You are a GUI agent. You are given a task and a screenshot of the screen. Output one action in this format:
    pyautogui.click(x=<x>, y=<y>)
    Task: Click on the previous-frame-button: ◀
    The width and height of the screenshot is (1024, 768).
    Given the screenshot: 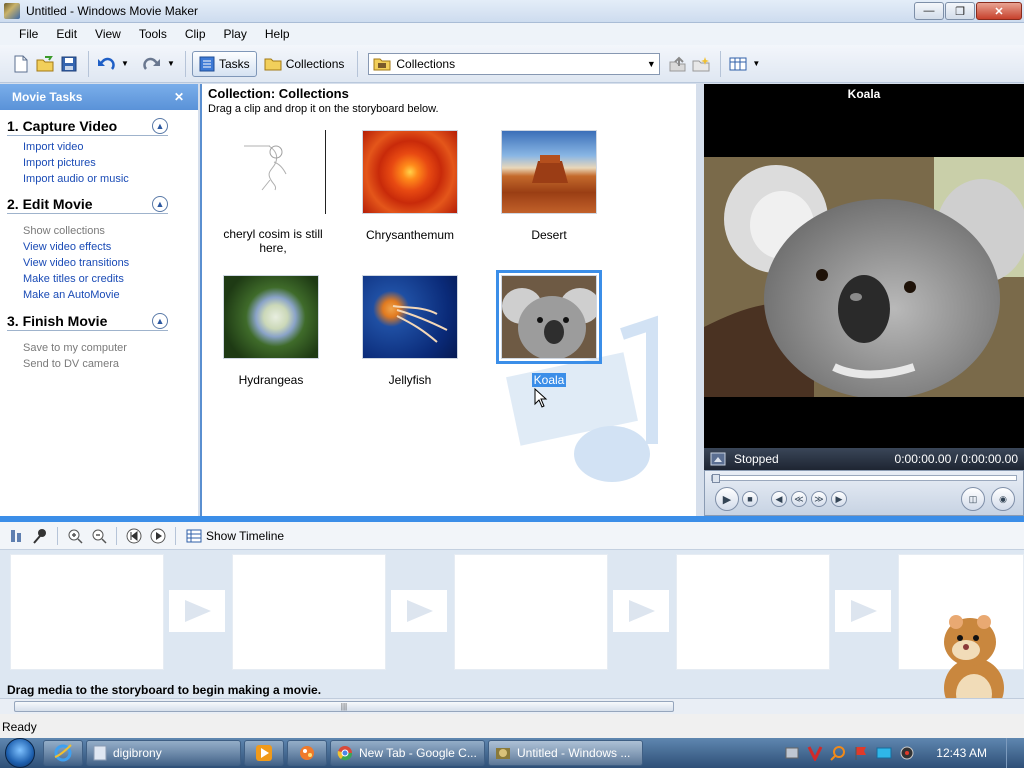 What is the action you would take?
    pyautogui.click(x=779, y=499)
    